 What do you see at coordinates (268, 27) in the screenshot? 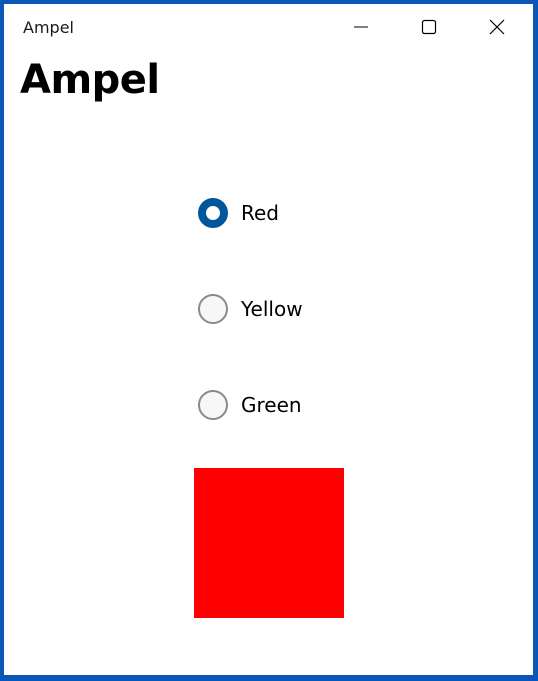
I see `title-bar: Ampel` at bounding box center [268, 27].